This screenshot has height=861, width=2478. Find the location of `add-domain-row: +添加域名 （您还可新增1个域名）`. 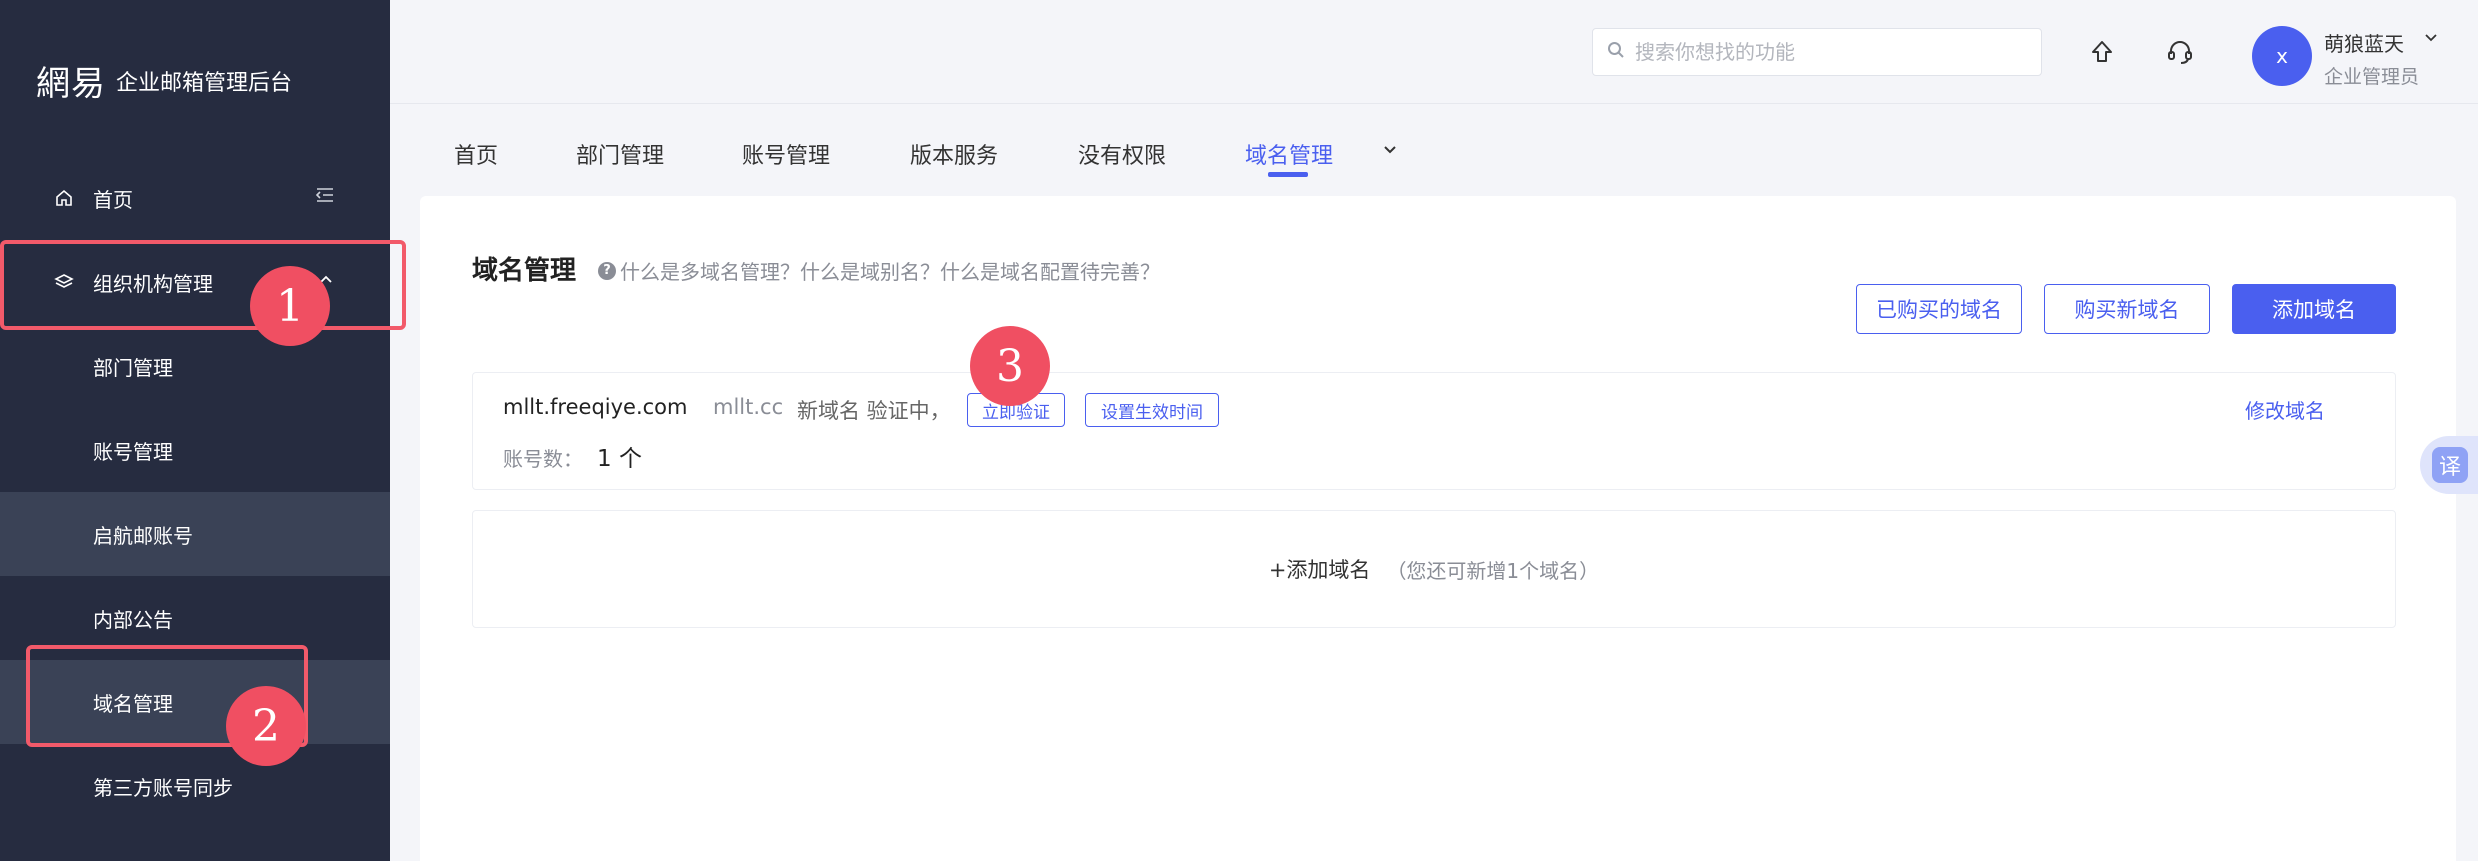

add-domain-row: +添加域名 （您还可新增1个域名） is located at coordinates (1434, 569).